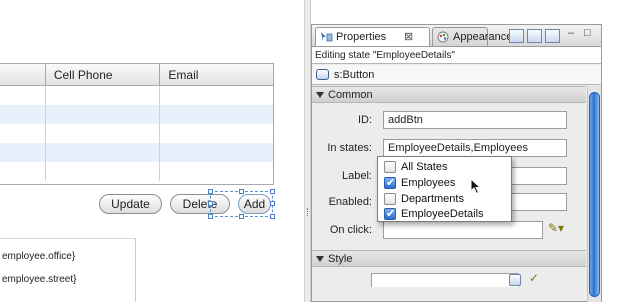 The width and height of the screenshot is (626, 302). I want to click on state-option-employeedetails: EmployeeDetails, so click(434, 214).